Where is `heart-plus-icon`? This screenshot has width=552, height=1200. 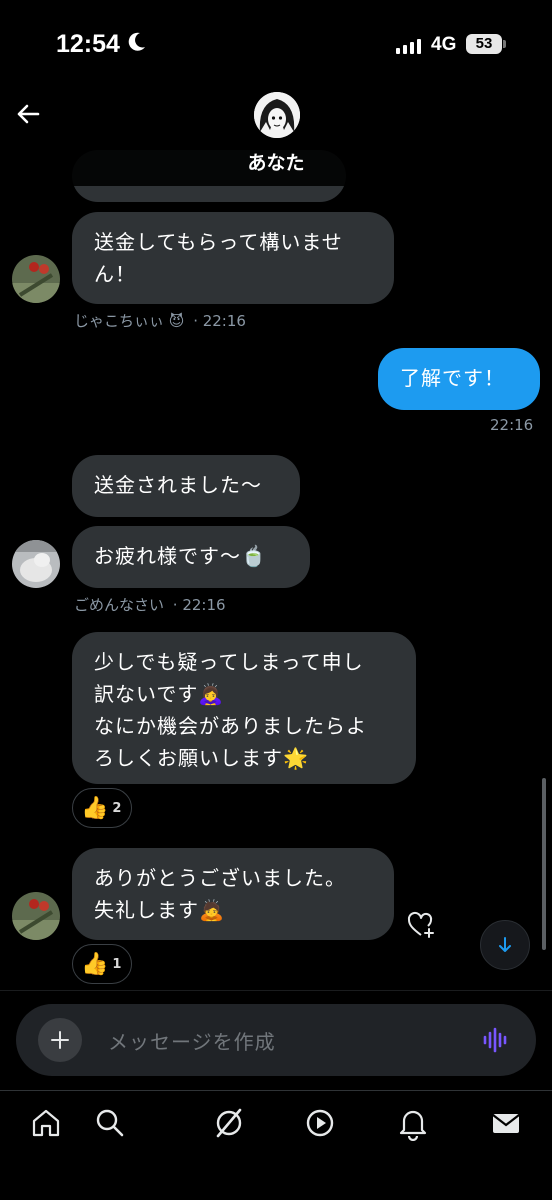
heart-plus-icon is located at coordinates (421, 925).